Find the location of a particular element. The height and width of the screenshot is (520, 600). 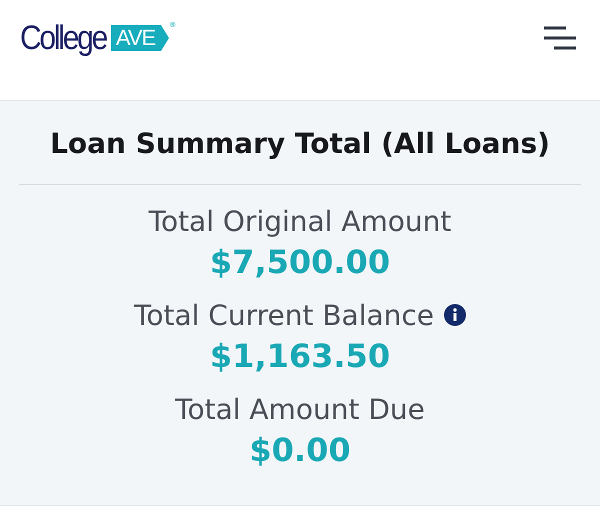

amount-label: Total Amount Due is located at coordinates (300, 409).